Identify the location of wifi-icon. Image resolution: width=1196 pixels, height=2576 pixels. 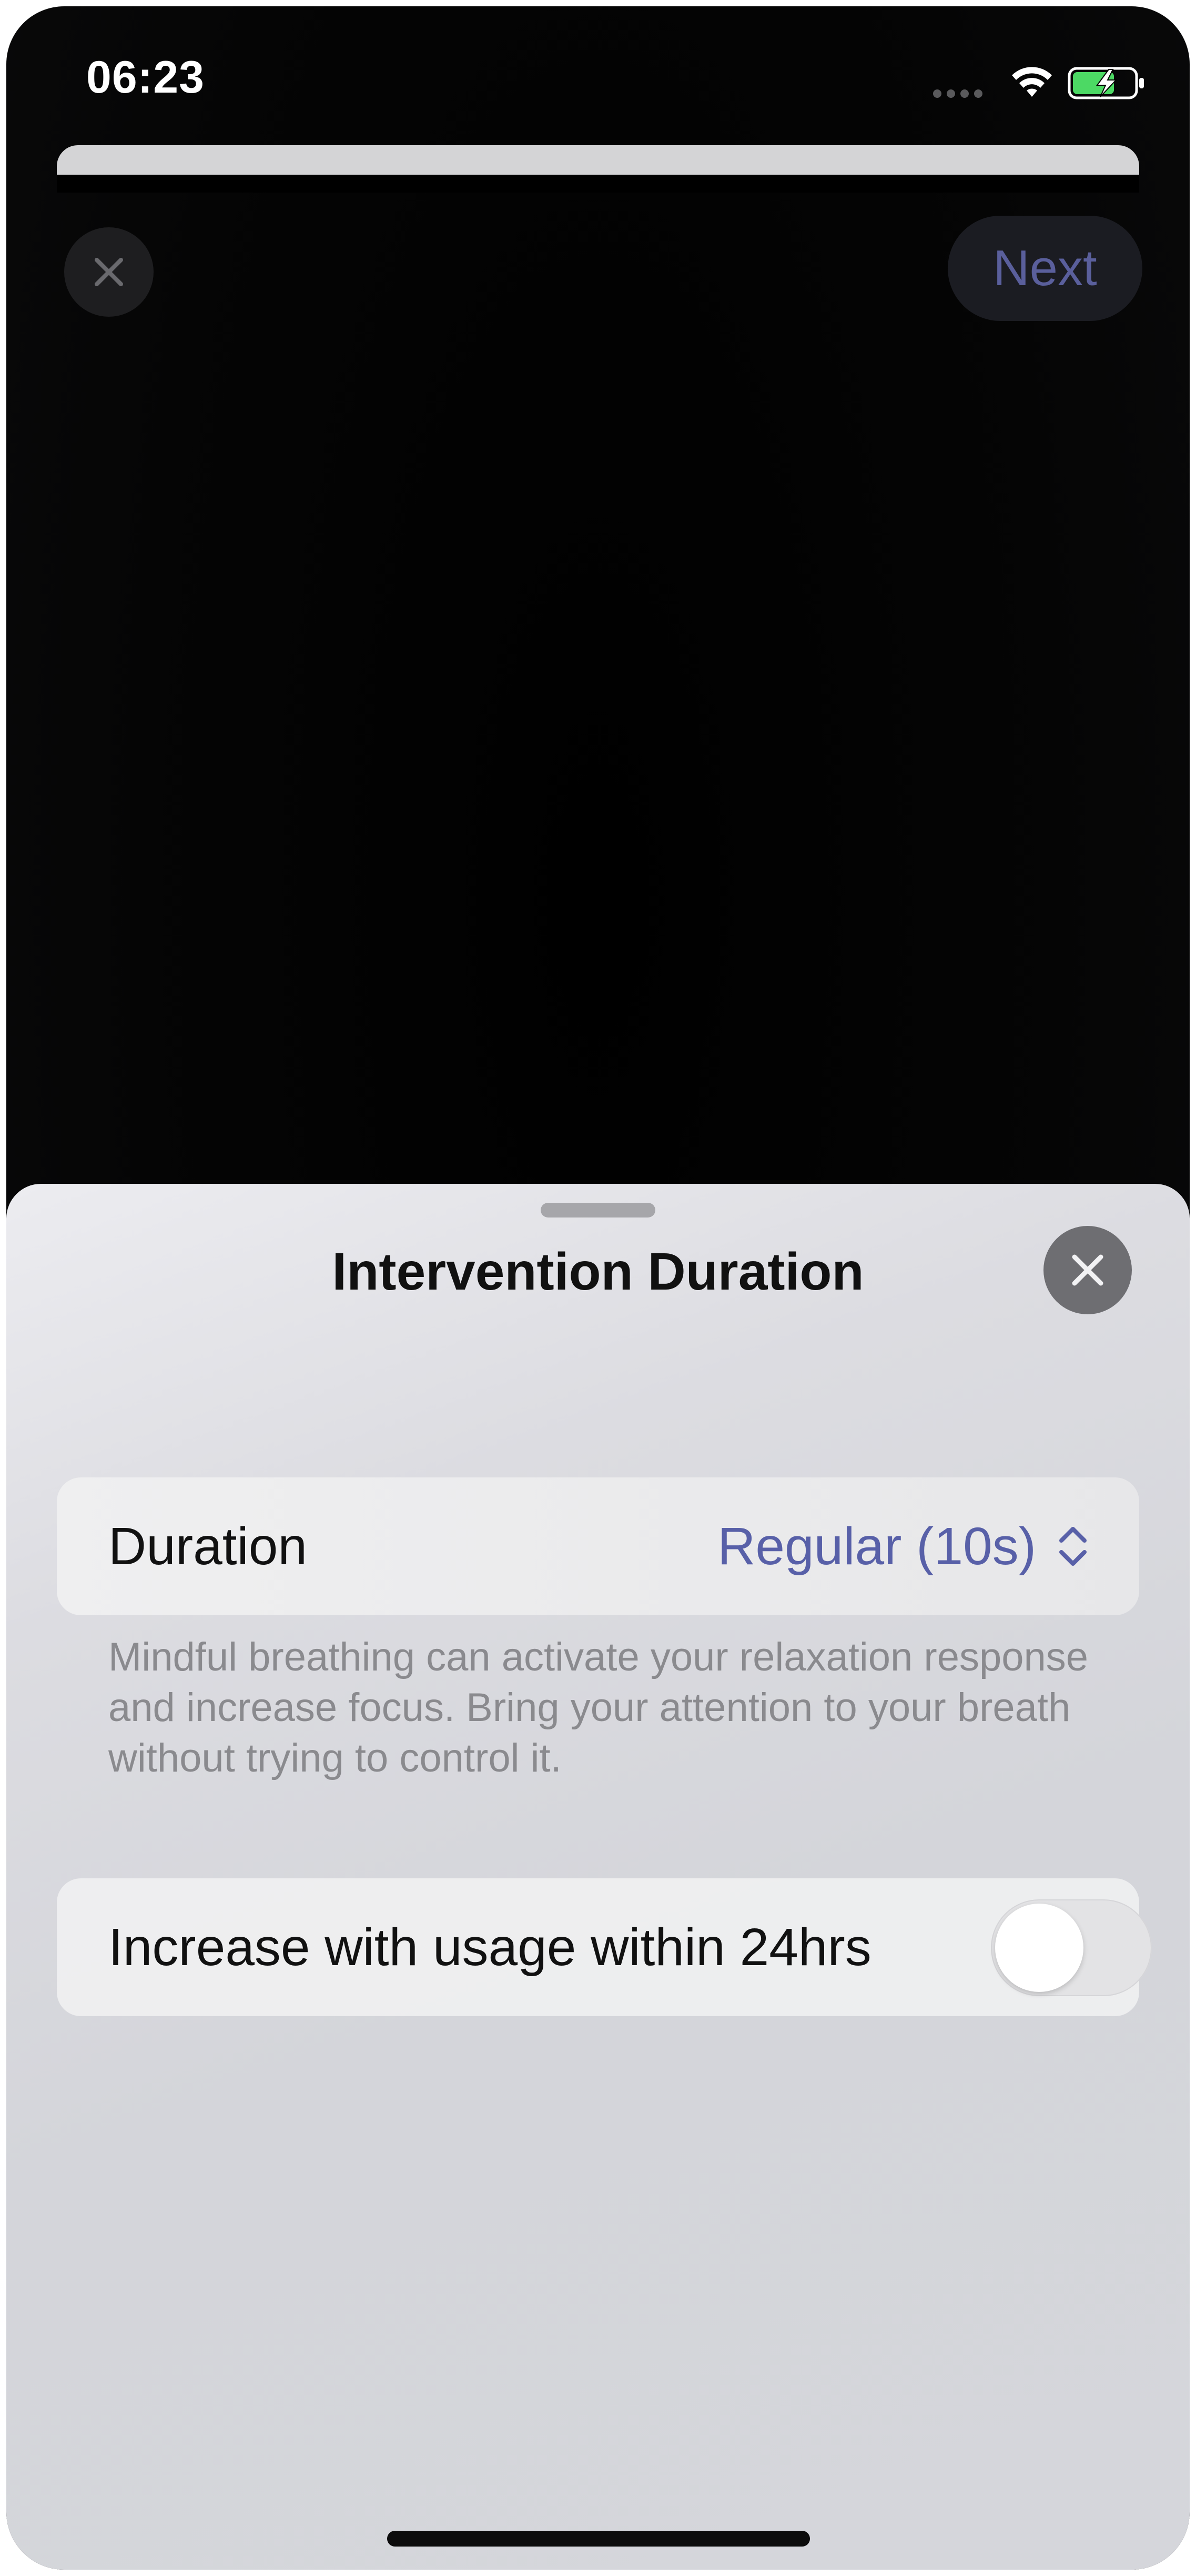
(1032, 82).